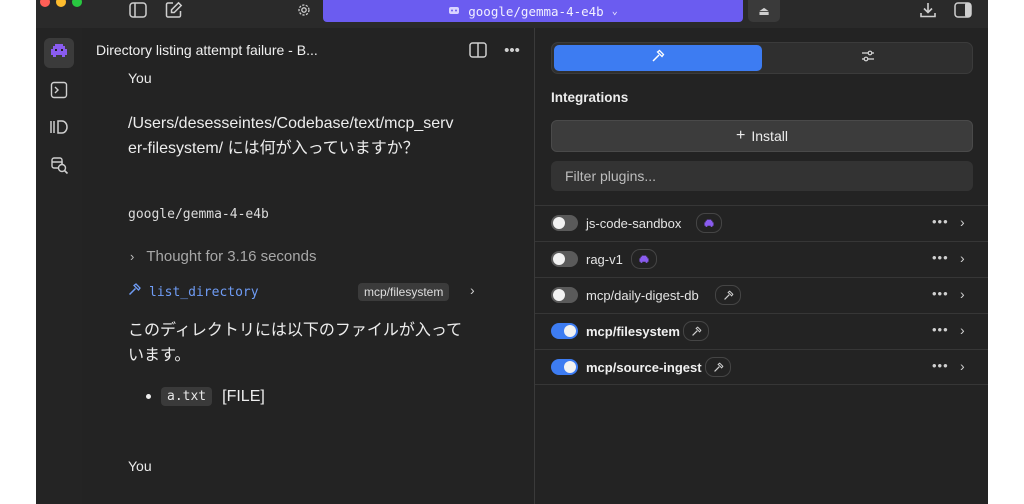  I want to click on filter-plugins-input, so click(762, 176).